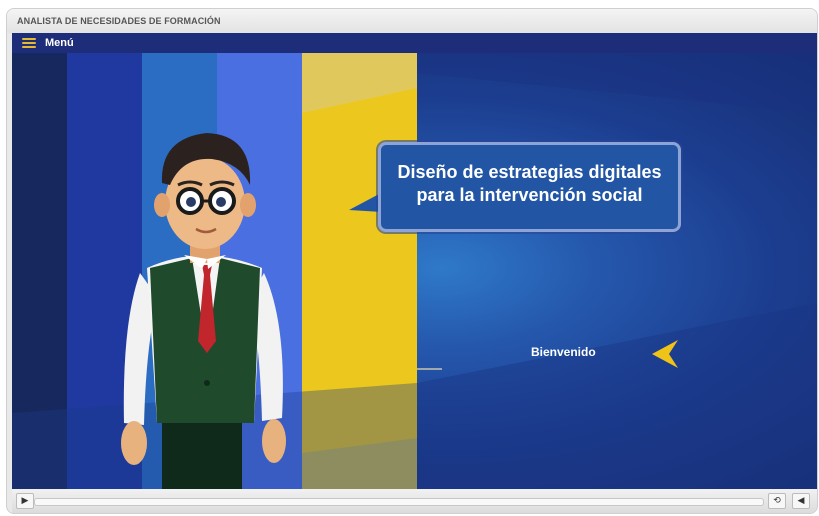 The height and width of the screenshot is (516, 819). Describe the element at coordinates (414, 43) in the screenshot. I see `menu-bar: Menú` at that location.